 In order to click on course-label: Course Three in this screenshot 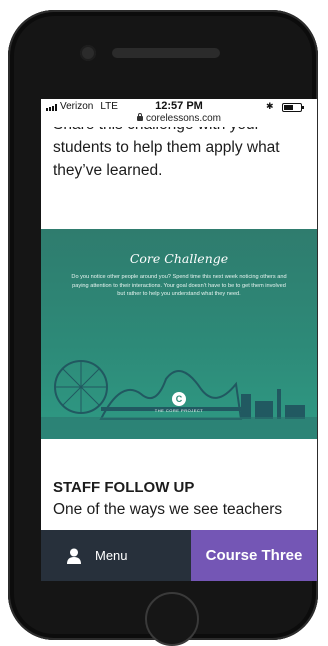, I will do `click(254, 555)`.